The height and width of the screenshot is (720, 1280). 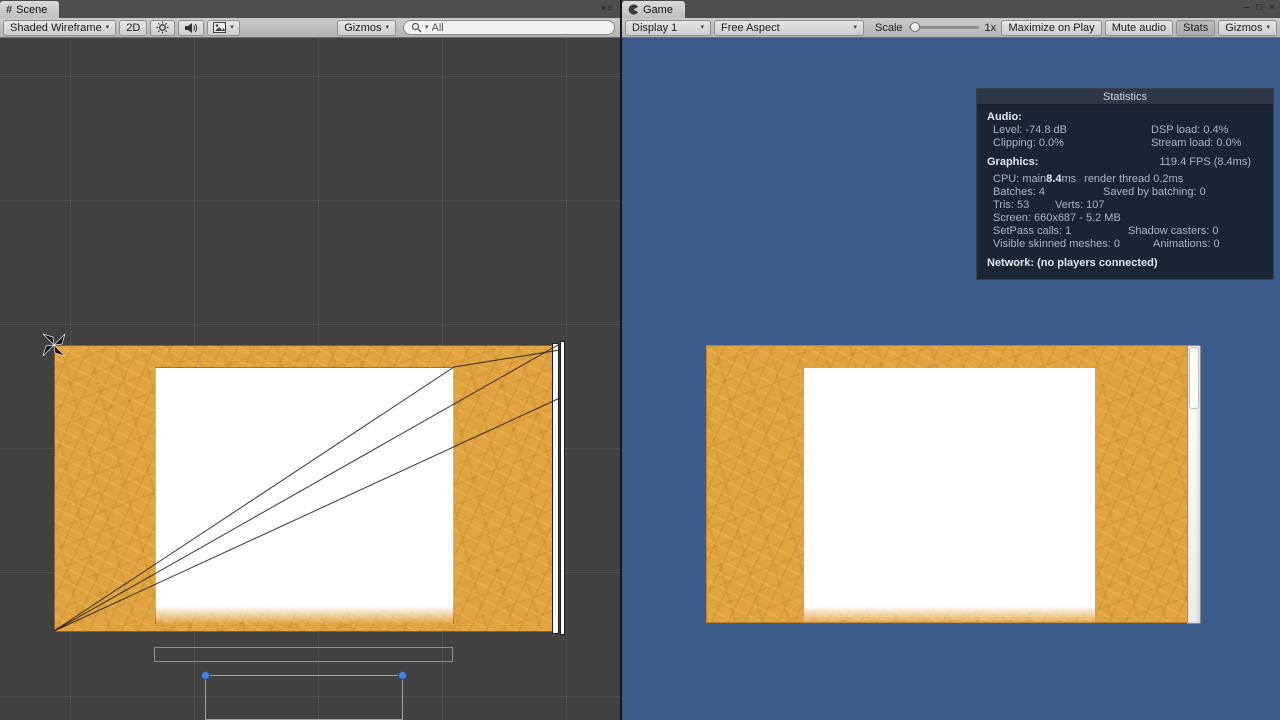 I want to click on scale-slider-knob, so click(x=914, y=27).